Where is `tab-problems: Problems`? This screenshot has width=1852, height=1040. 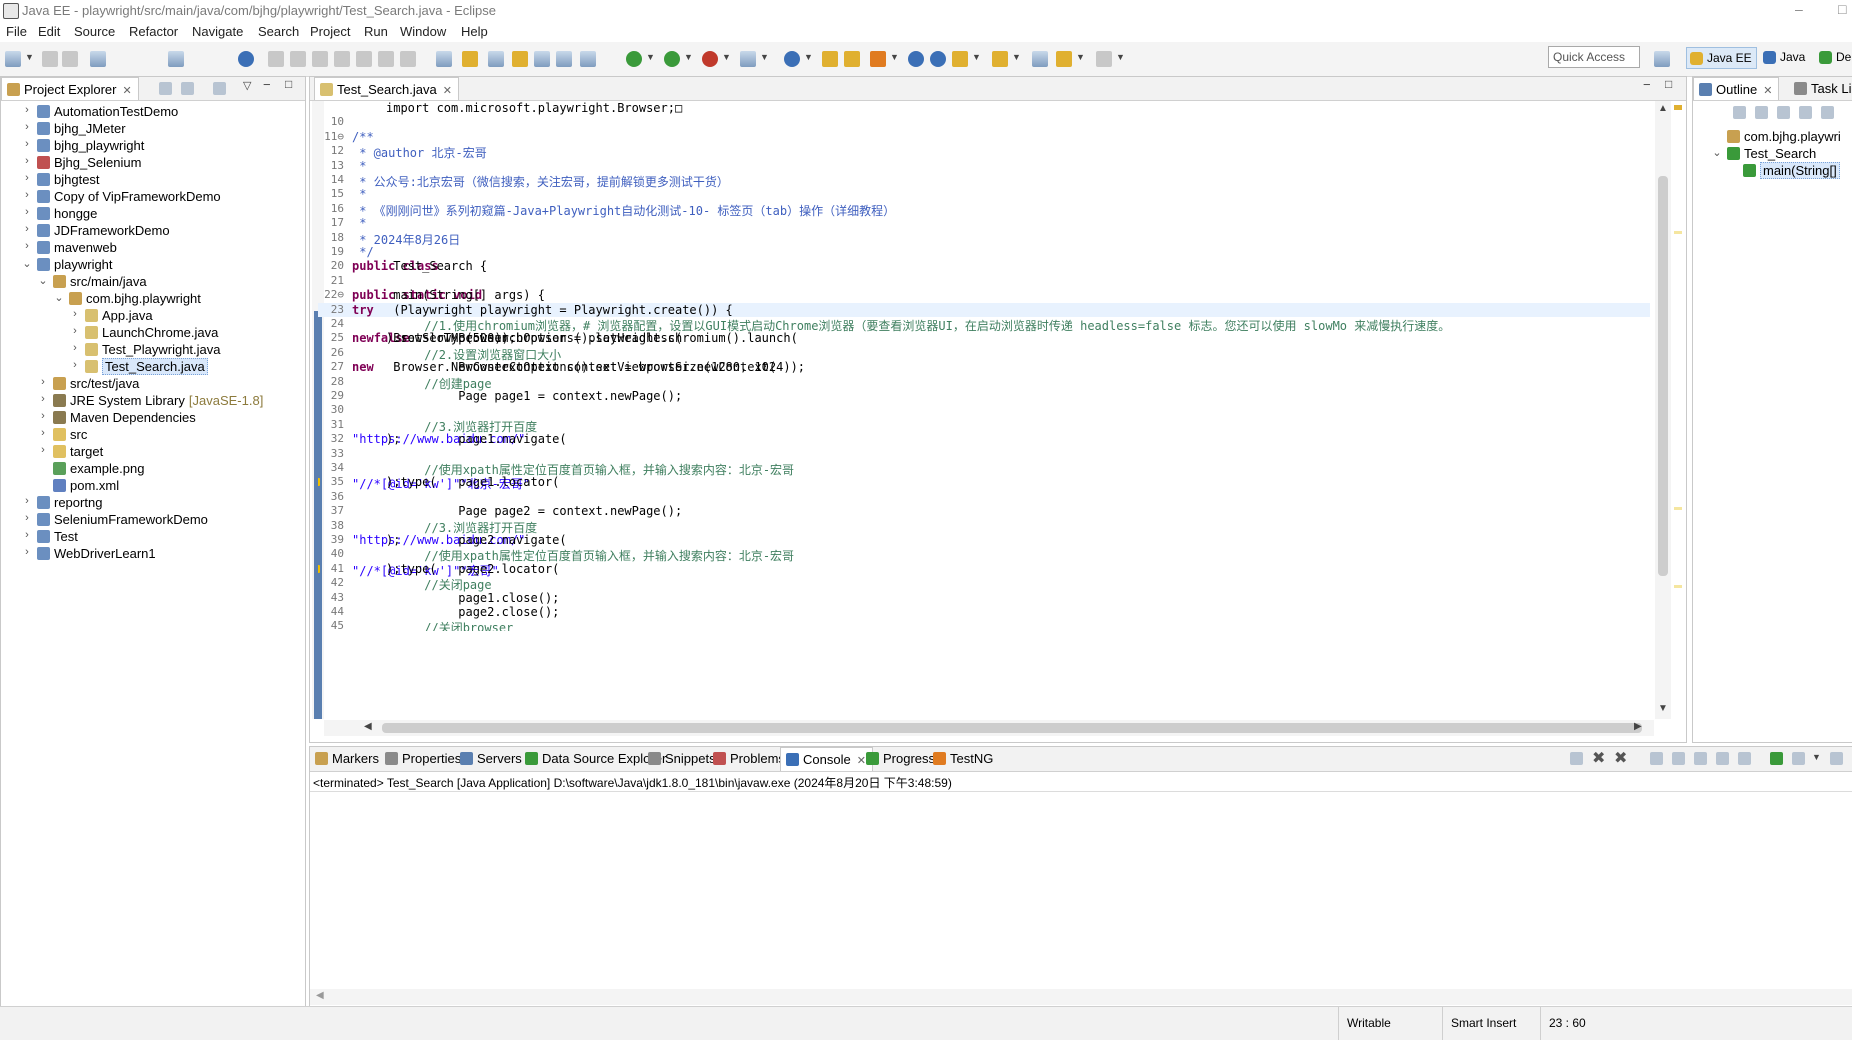
tab-problems: Problems is located at coordinates (749, 759).